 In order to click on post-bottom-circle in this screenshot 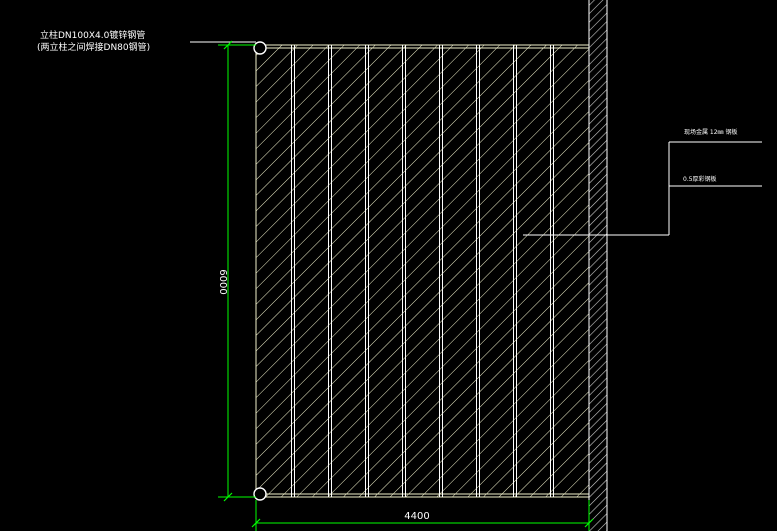, I will do `click(260, 494)`.